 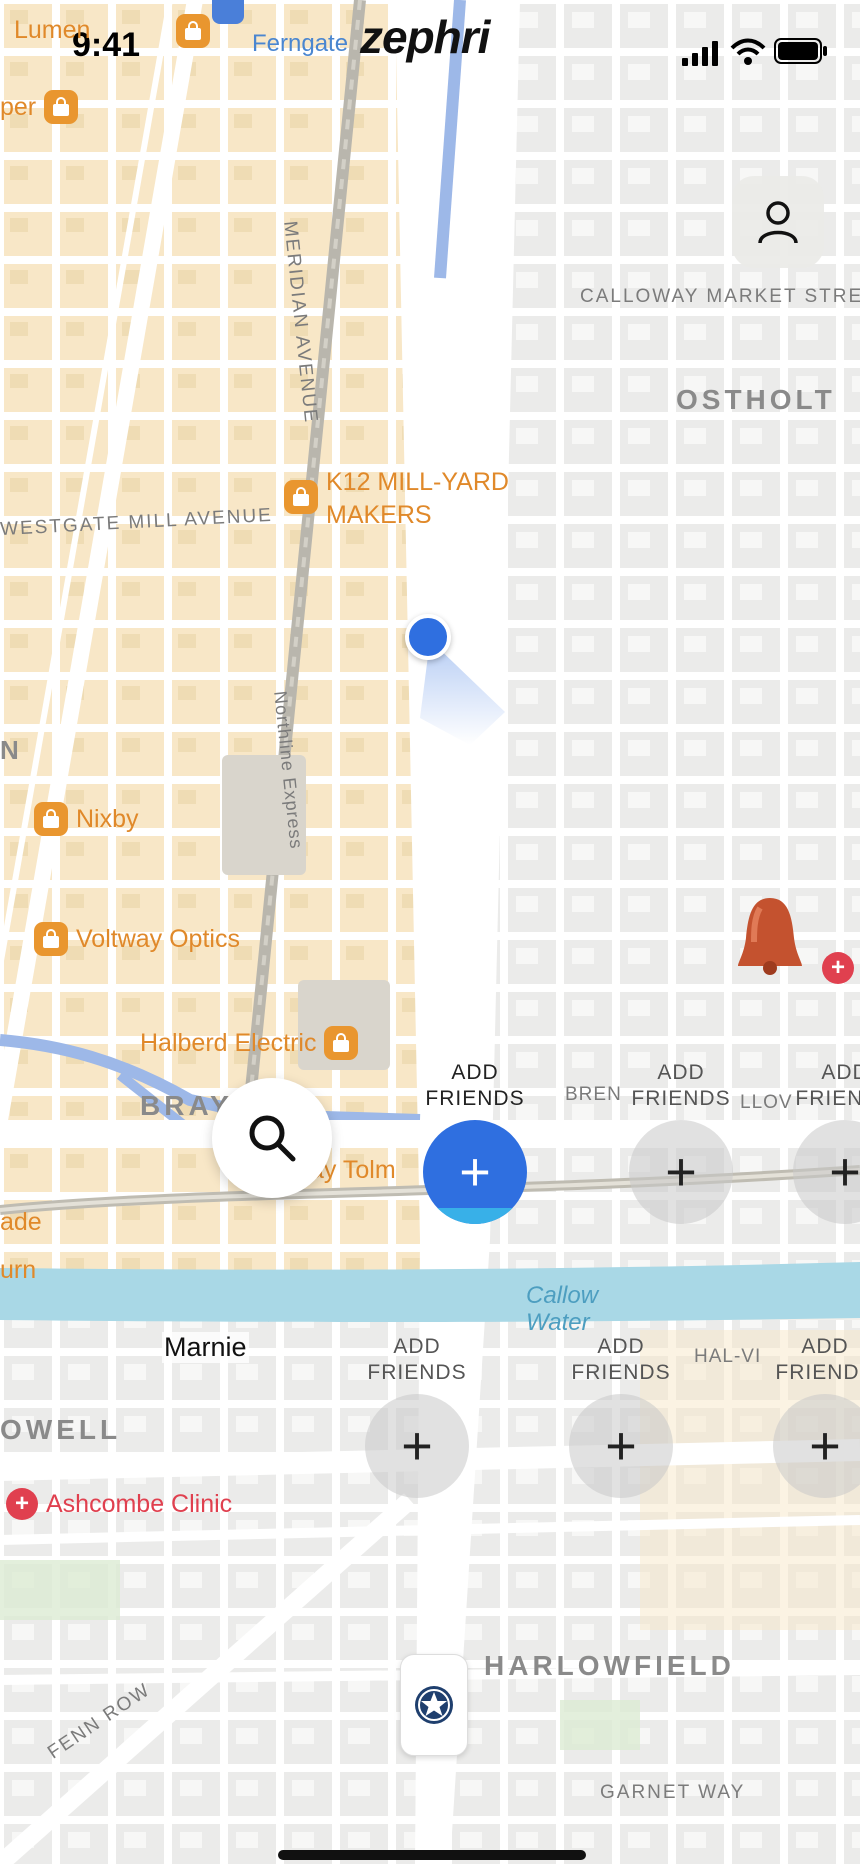 What do you see at coordinates (228, 12) in the screenshot?
I see `transit-stop-icon` at bounding box center [228, 12].